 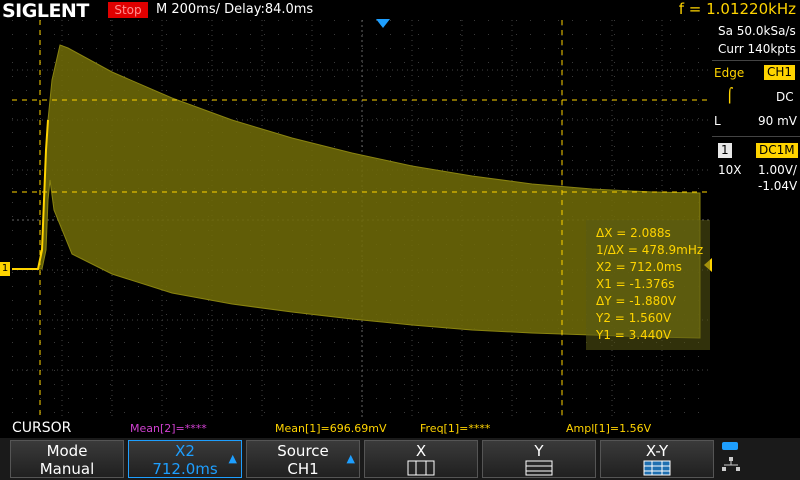 What do you see at coordinates (128, 10) in the screenshot?
I see `run-state-badge: Stop` at bounding box center [128, 10].